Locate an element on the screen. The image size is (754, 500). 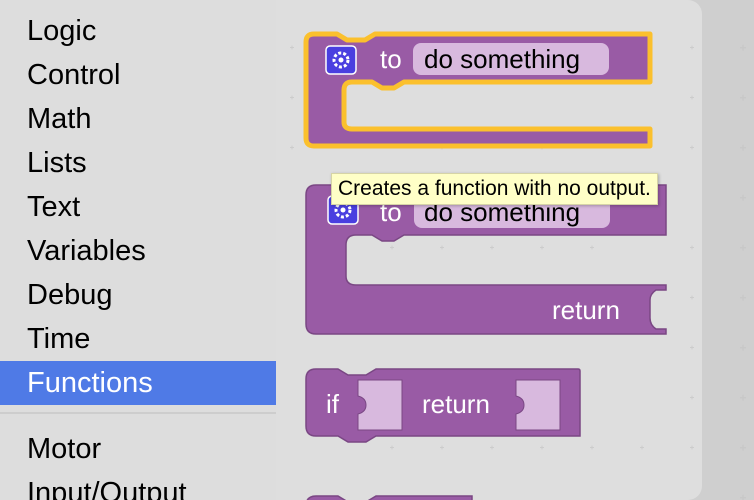
toolbox-category-time: Time is located at coordinates (138, 339).